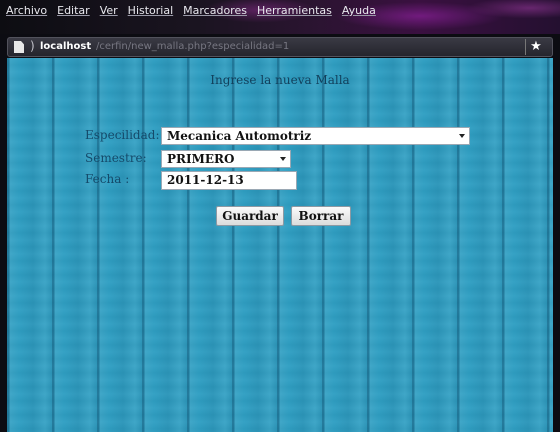  I want to click on page-icon, so click(19, 47).